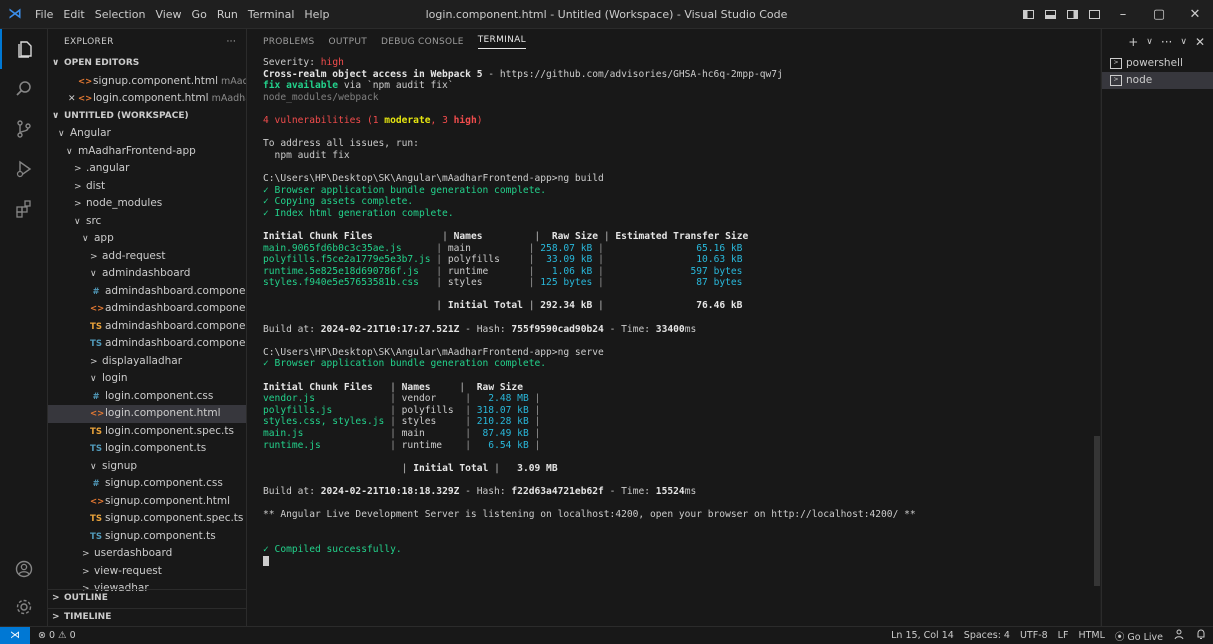 The height and width of the screenshot is (644, 1213). I want to click on tree-folder: ∨ Angular, so click(147, 134).